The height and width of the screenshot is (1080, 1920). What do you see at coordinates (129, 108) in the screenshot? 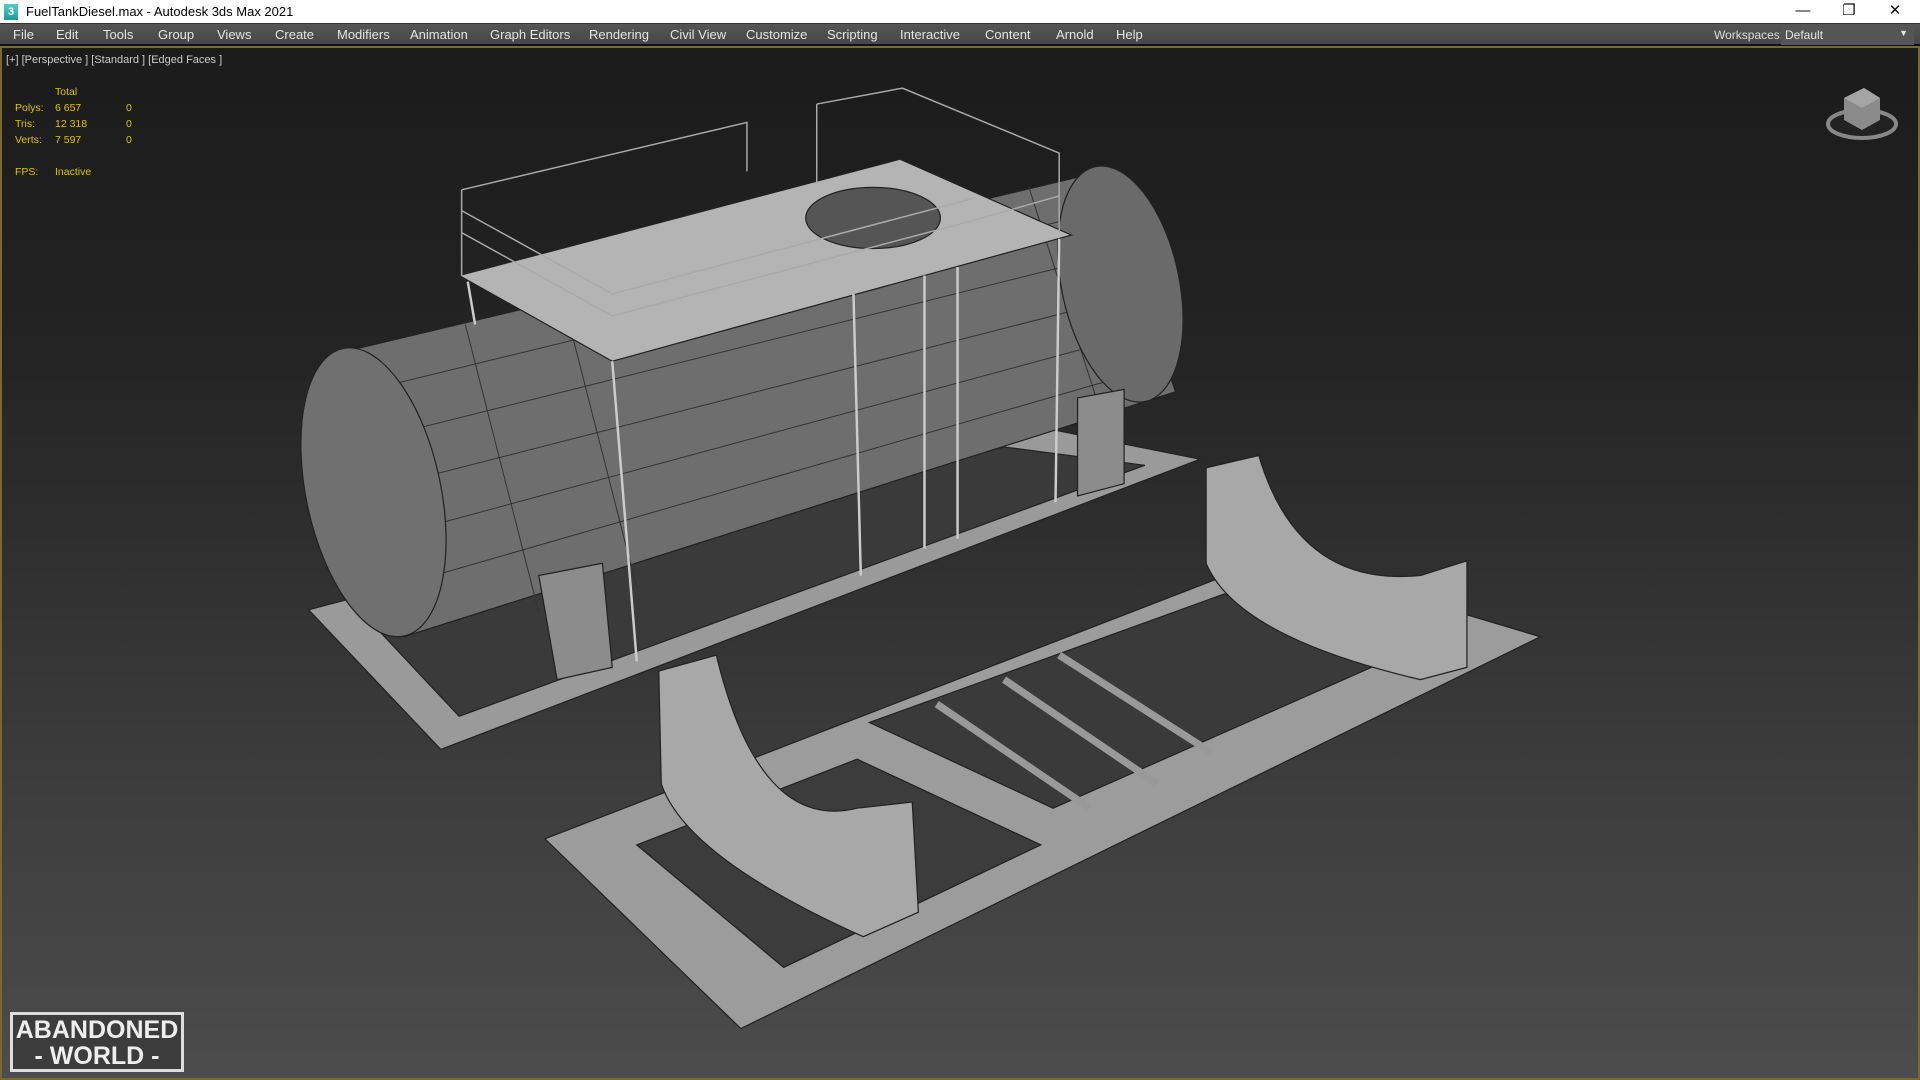
I see `stat-polys-sel: 0` at bounding box center [129, 108].